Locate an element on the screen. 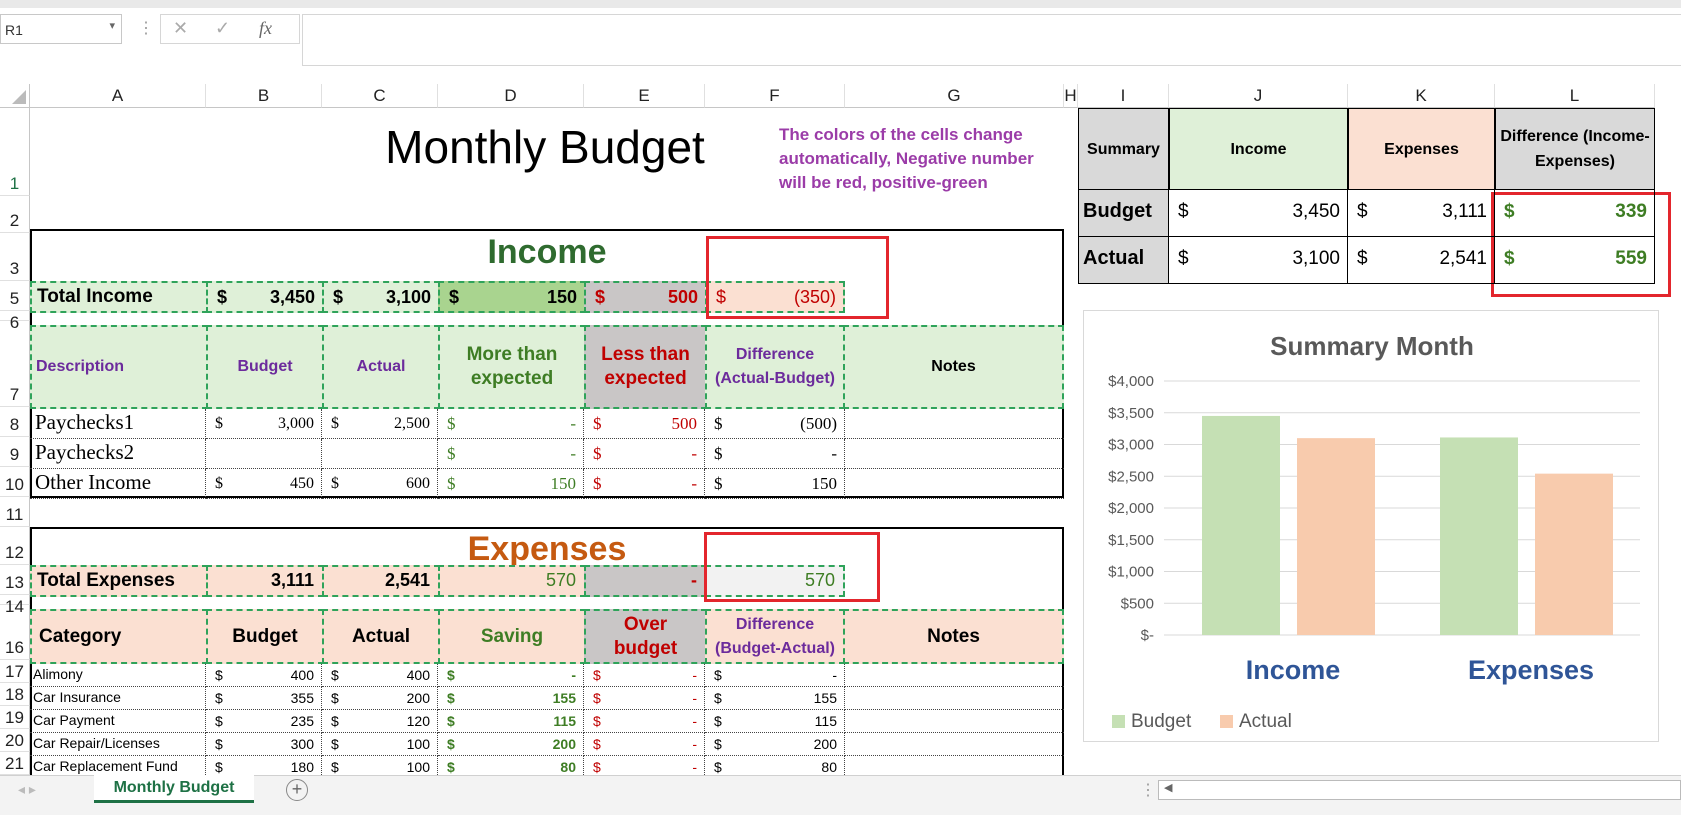  row-header: 13 is located at coordinates (15, 580).